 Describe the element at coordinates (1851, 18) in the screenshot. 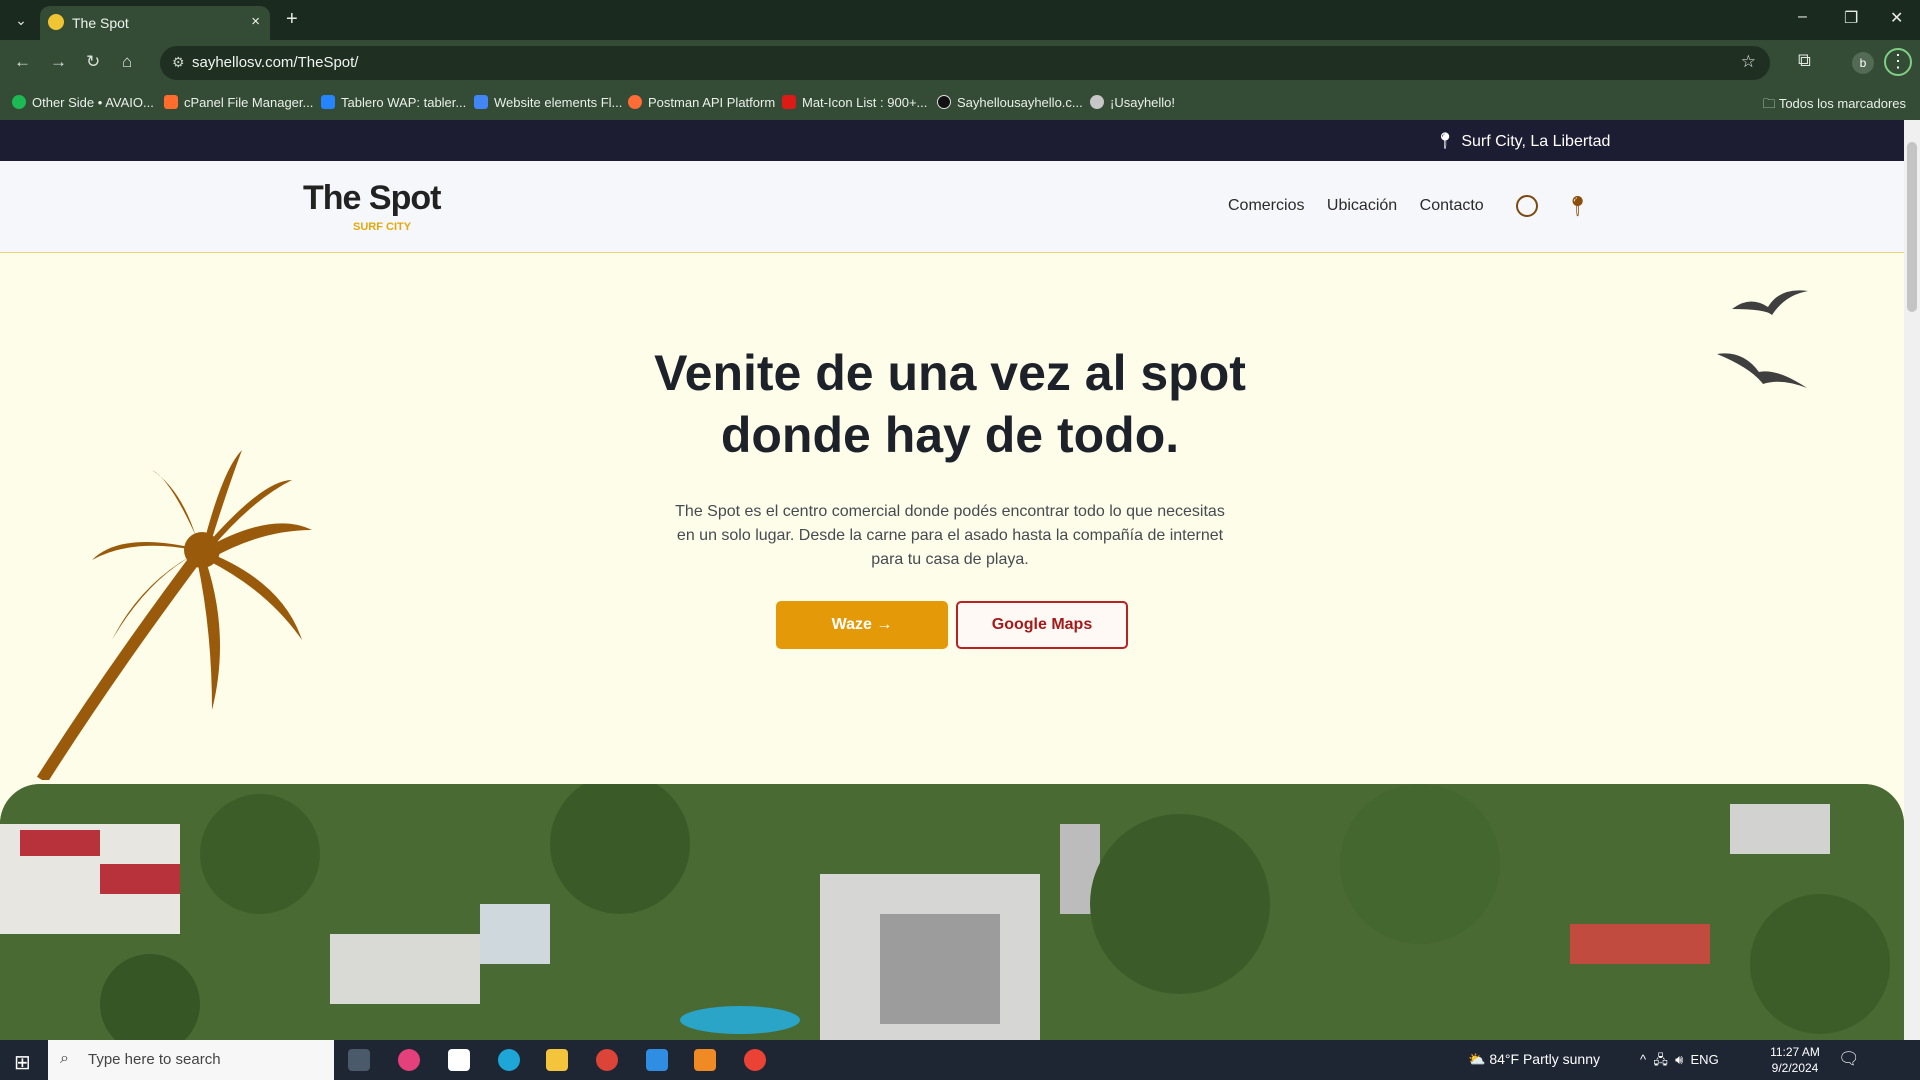

I see `restore-button: ❐` at that location.